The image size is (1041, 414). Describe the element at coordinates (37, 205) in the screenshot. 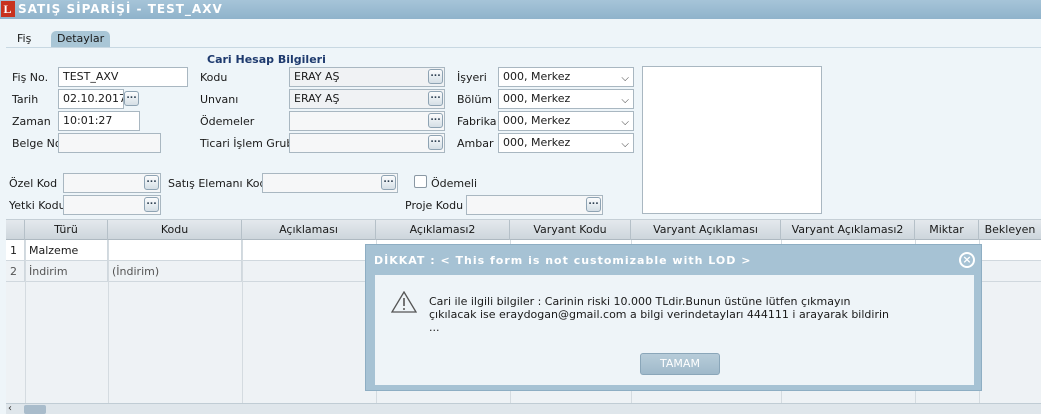

I see `yetki-kodu-label: Yetki Kodu` at that location.